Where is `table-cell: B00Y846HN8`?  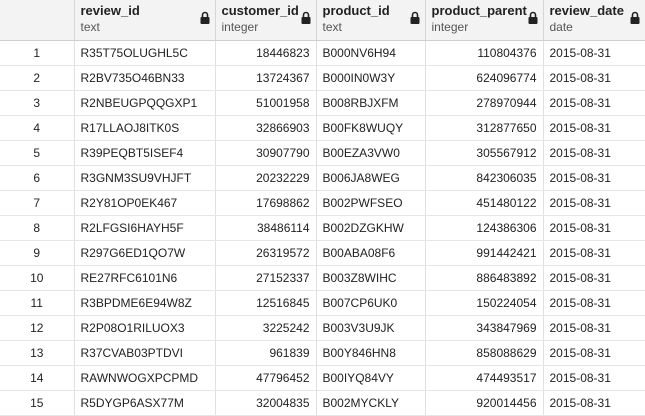
table-cell: B00Y846HN8 is located at coordinates (371, 353).